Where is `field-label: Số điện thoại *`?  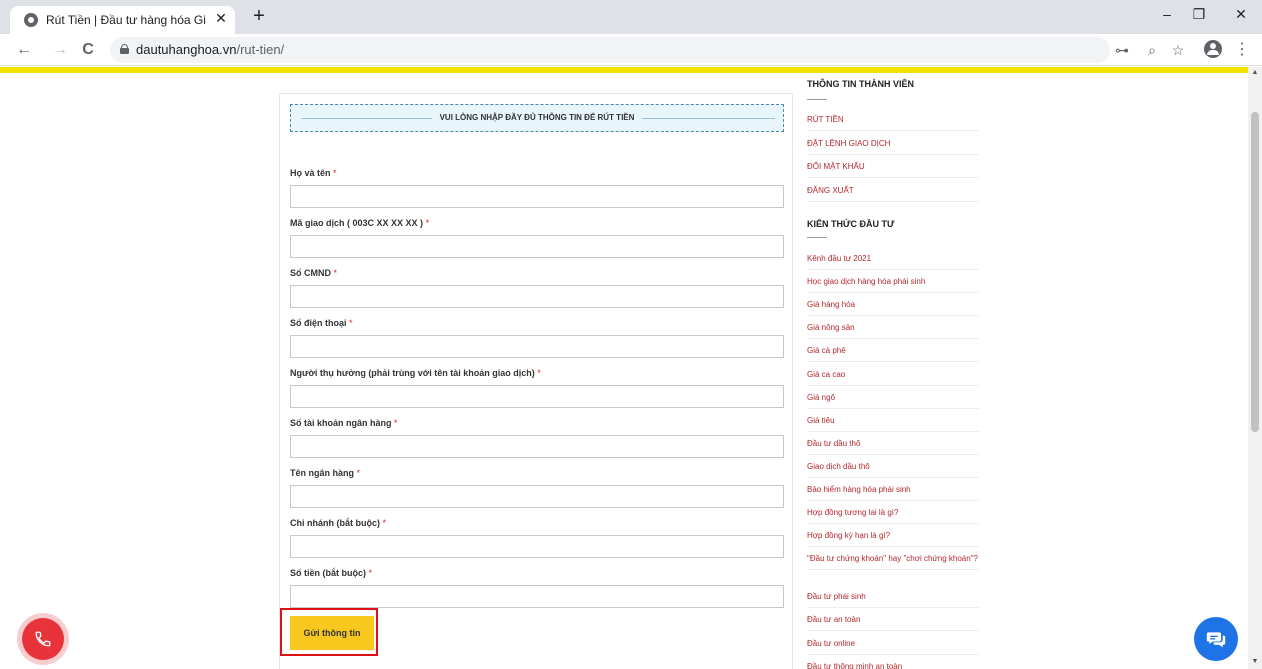
field-label: Số điện thoại * is located at coordinates (321, 323).